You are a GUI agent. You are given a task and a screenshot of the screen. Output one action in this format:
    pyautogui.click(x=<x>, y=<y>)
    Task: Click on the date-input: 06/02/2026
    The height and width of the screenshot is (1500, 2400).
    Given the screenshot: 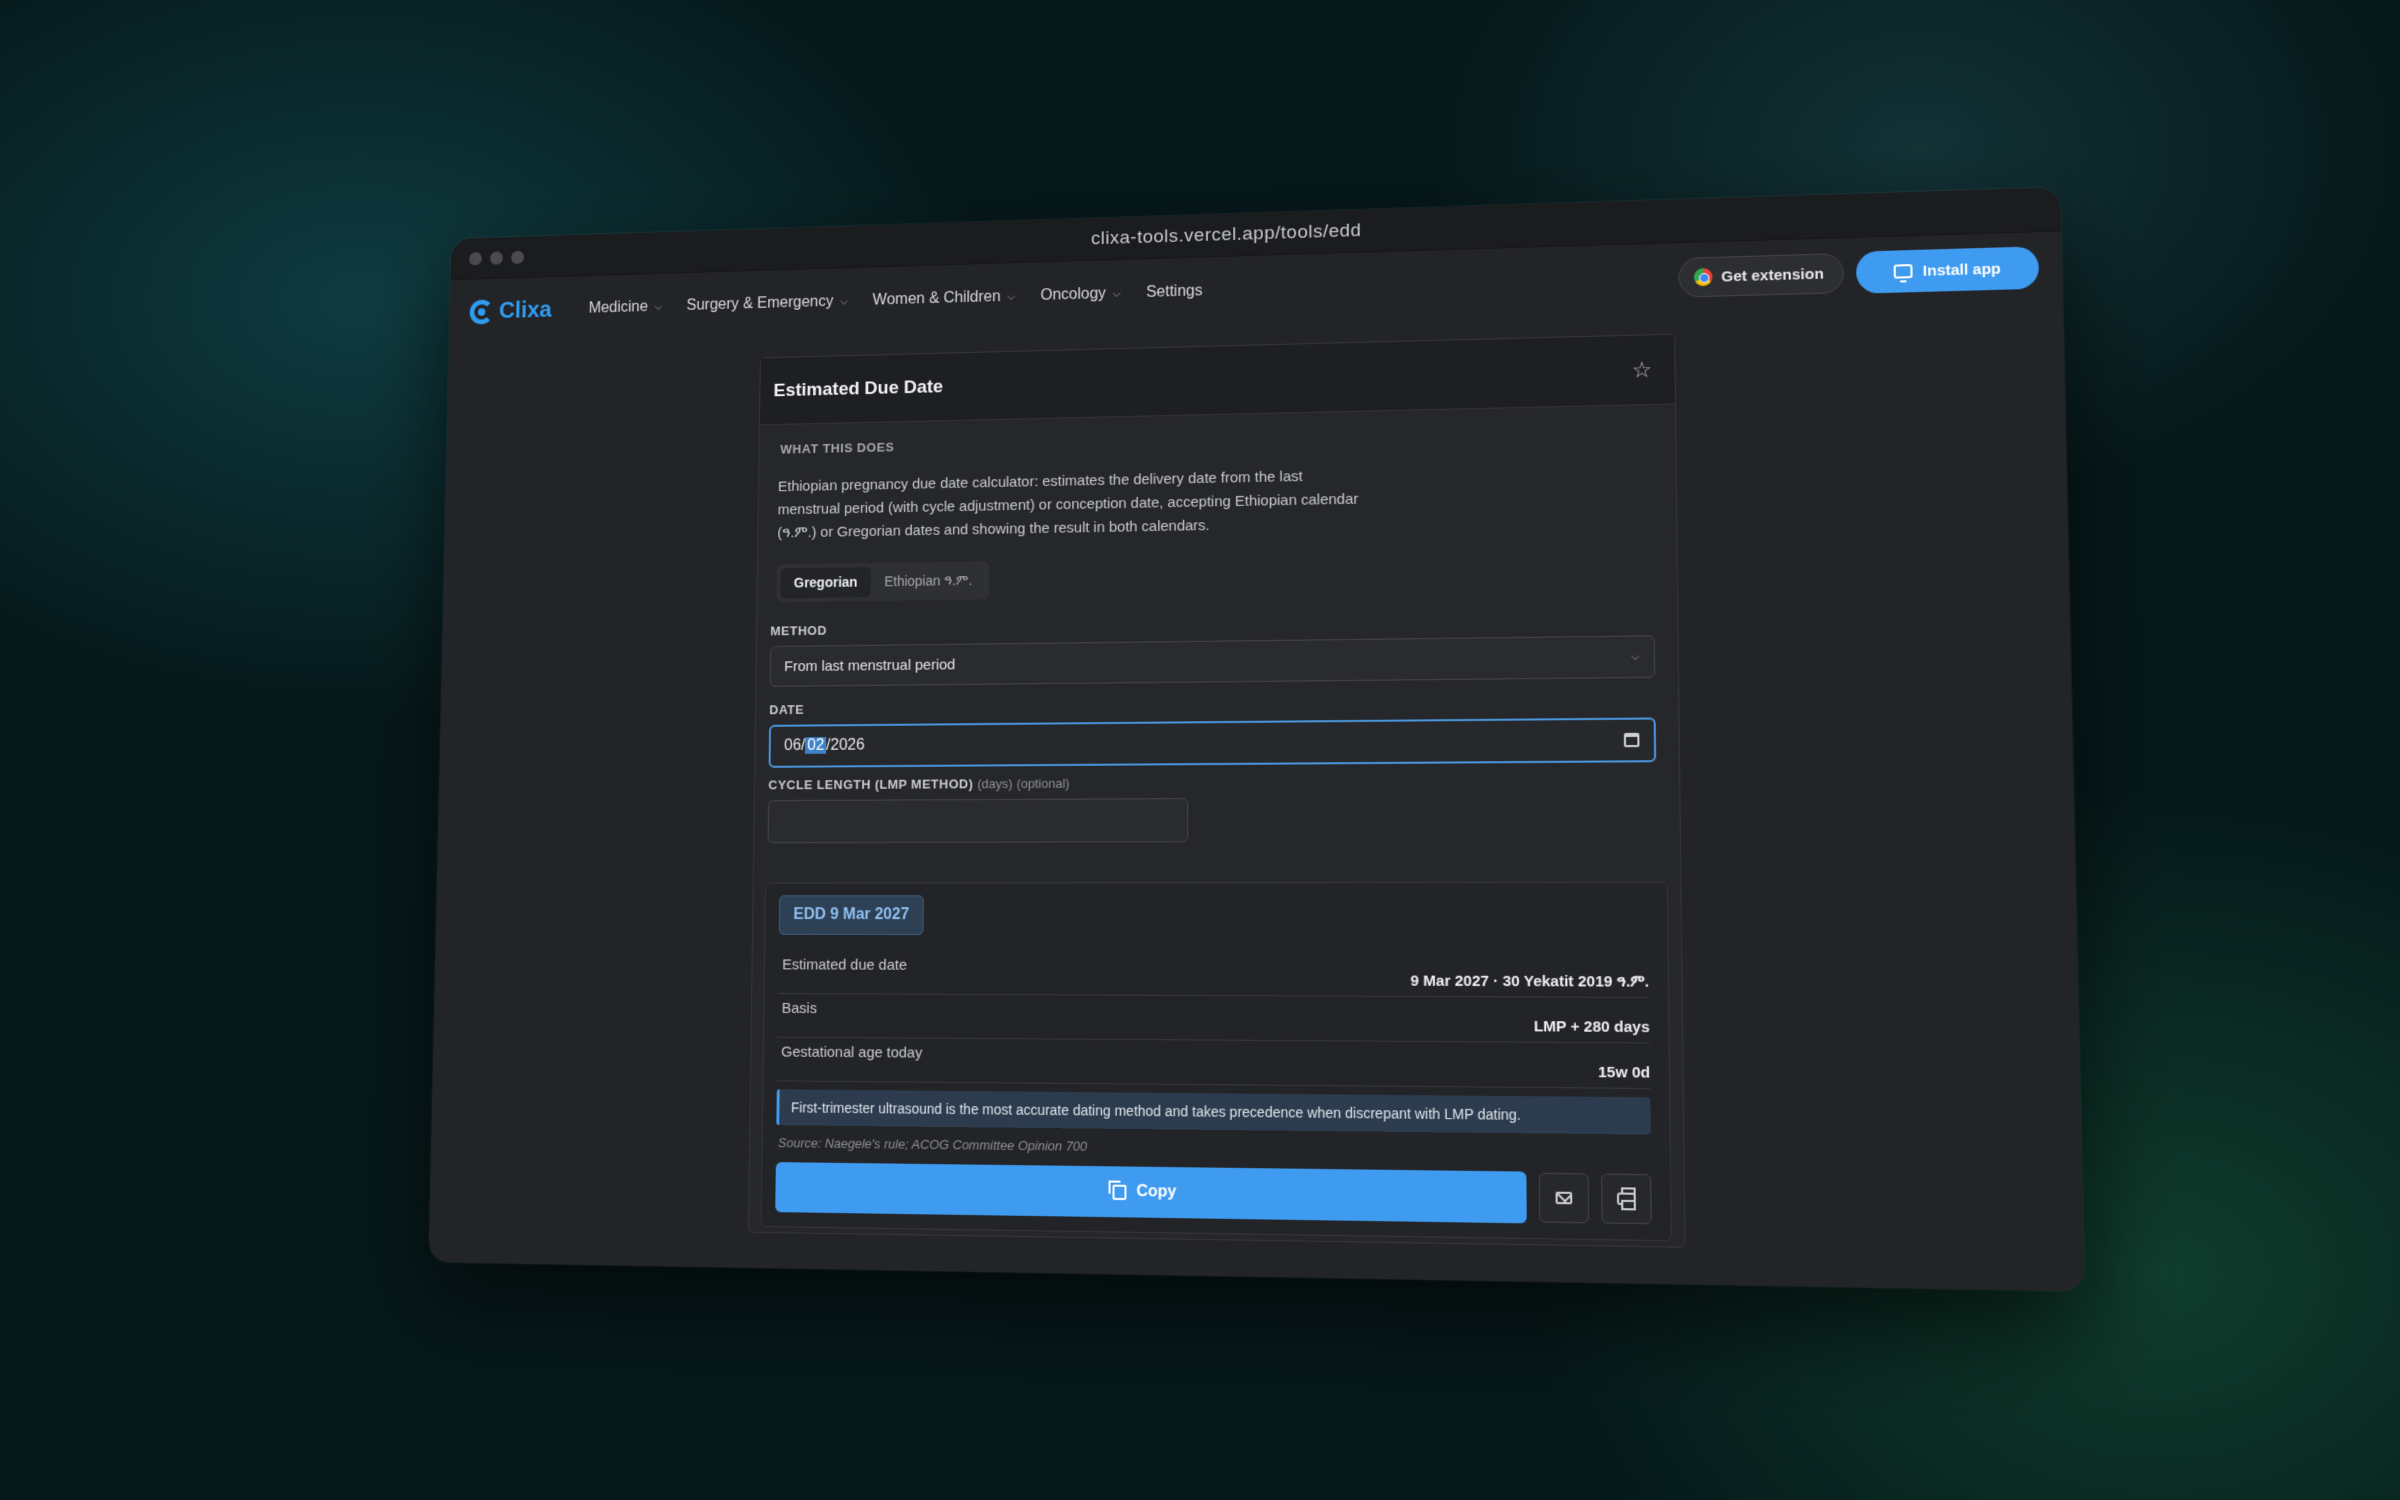 What is the action you would take?
    pyautogui.click(x=1212, y=742)
    